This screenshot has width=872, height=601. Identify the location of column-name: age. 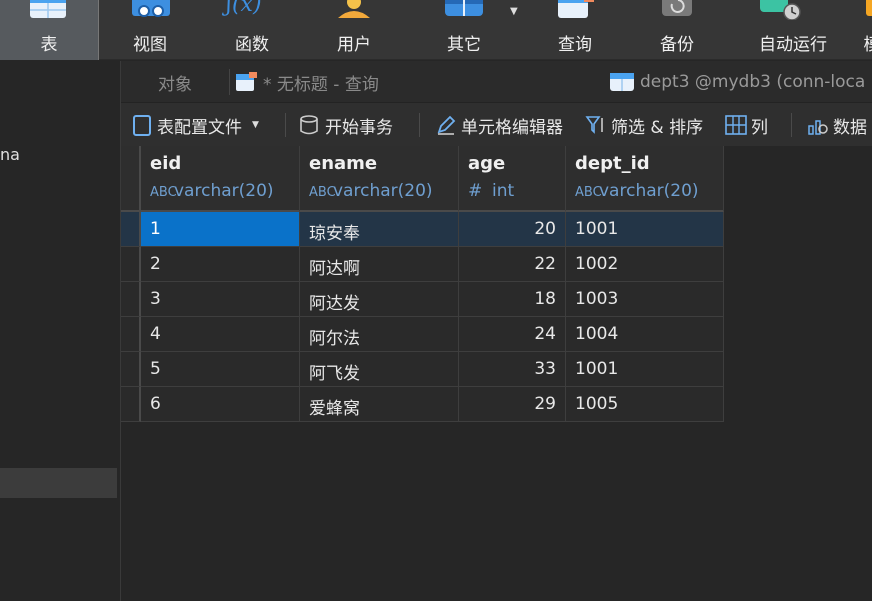
(487, 163).